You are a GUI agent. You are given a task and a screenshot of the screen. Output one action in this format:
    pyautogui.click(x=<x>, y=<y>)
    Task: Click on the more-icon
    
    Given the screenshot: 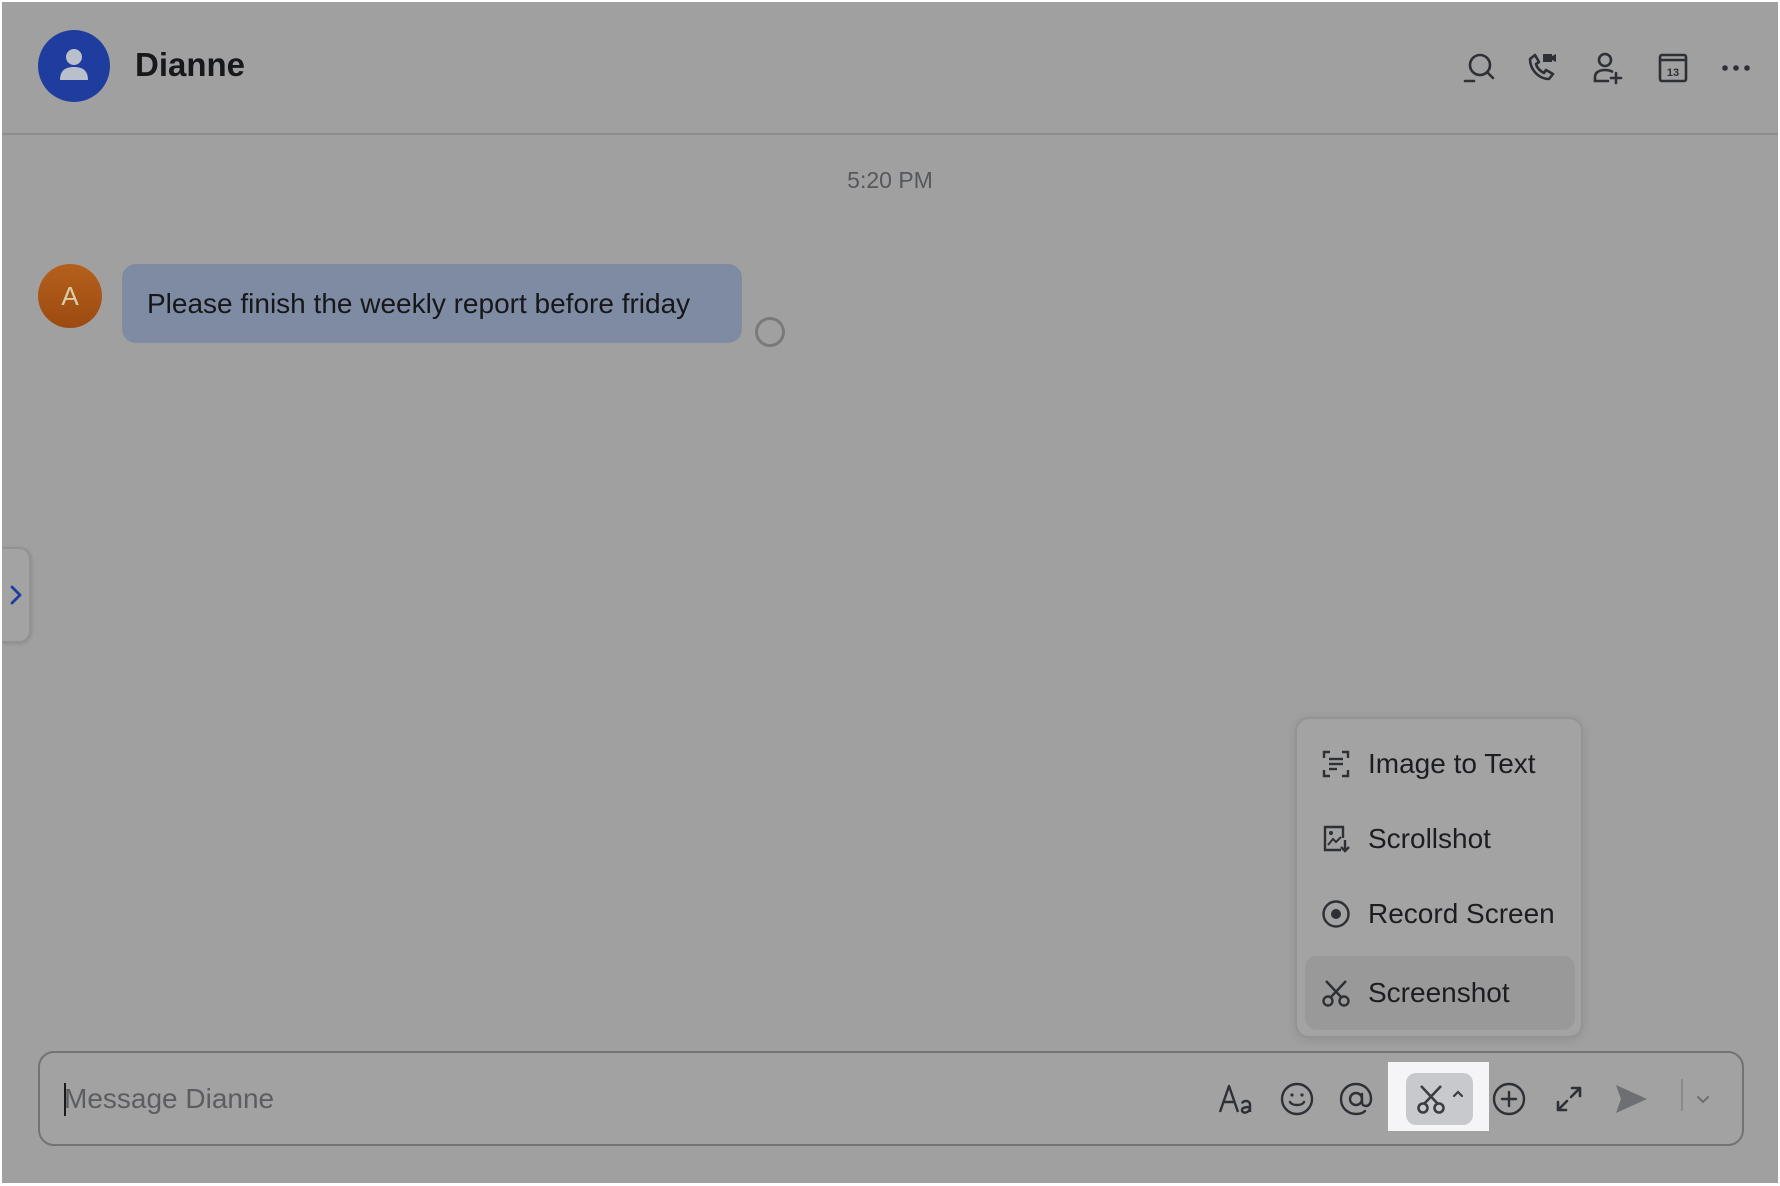 What is the action you would take?
    pyautogui.click(x=1736, y=68)
    